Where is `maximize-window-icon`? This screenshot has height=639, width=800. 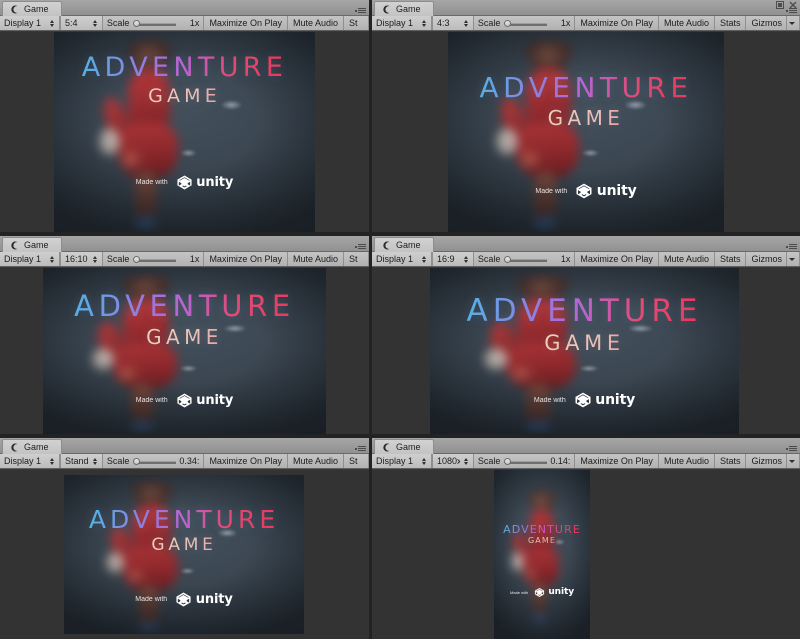
maximize-window-icon is located at coordinates (780, 5).